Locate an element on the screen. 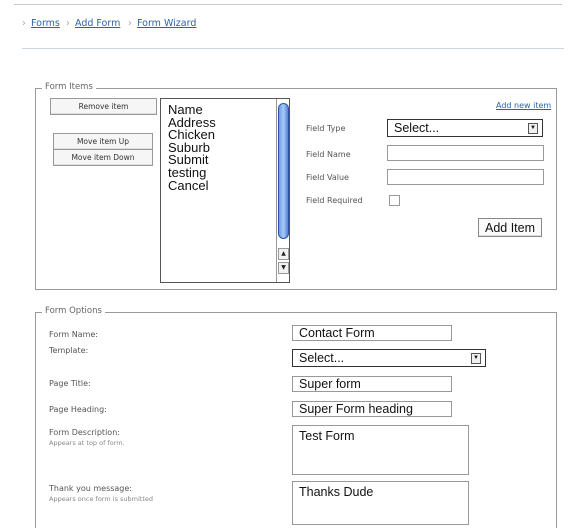 The width and height of the screenshot is (576, 528). field-required-label: Field Required is located at coordinates (334, 200).